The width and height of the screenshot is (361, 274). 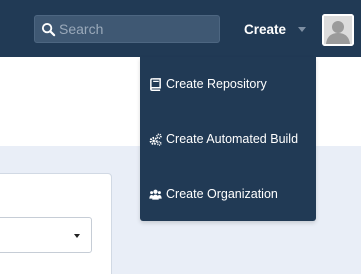 What do you see at coordinates (222, 194) in the screenshot?
I see `menu-item-label: Create Organization` at bounding box center [222, 194].